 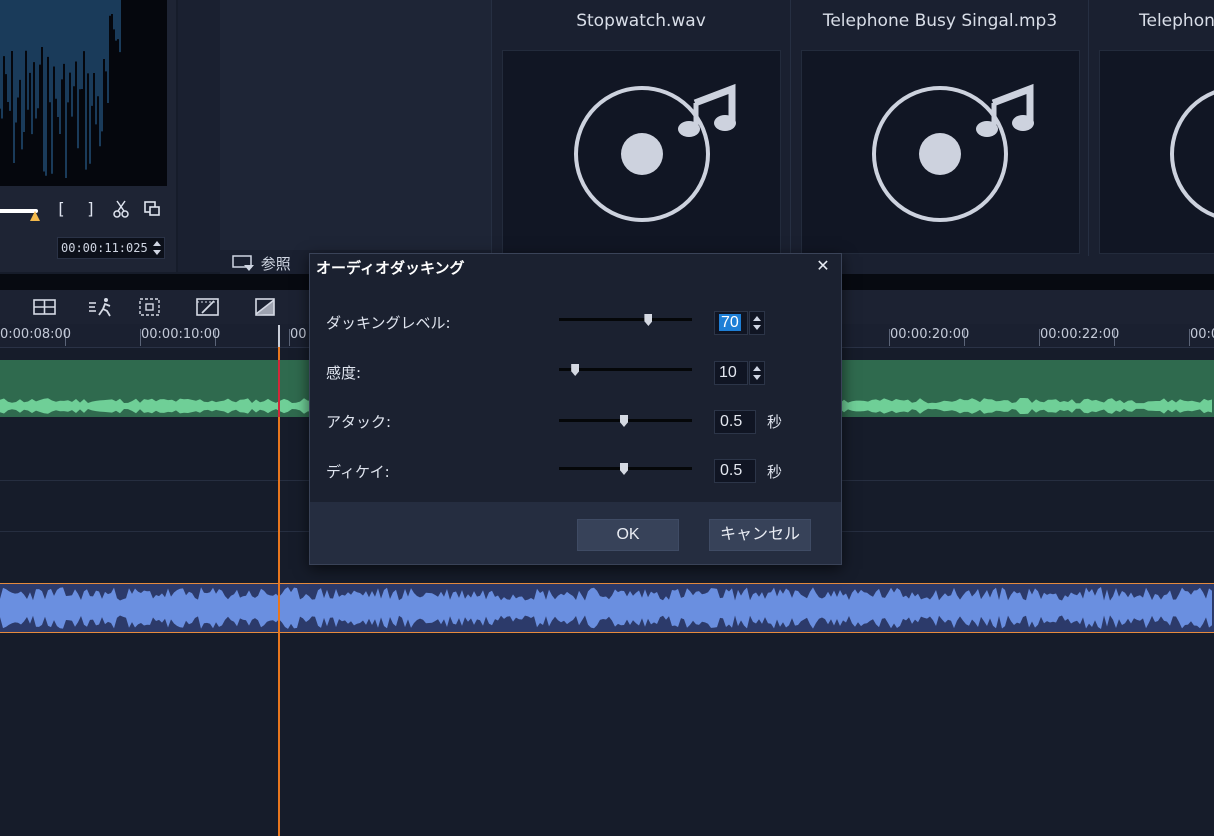 What do you see at coordinates (61, 209) in the screenshot?
I see `mark-in-button: [` at bounding box center [61, 209].